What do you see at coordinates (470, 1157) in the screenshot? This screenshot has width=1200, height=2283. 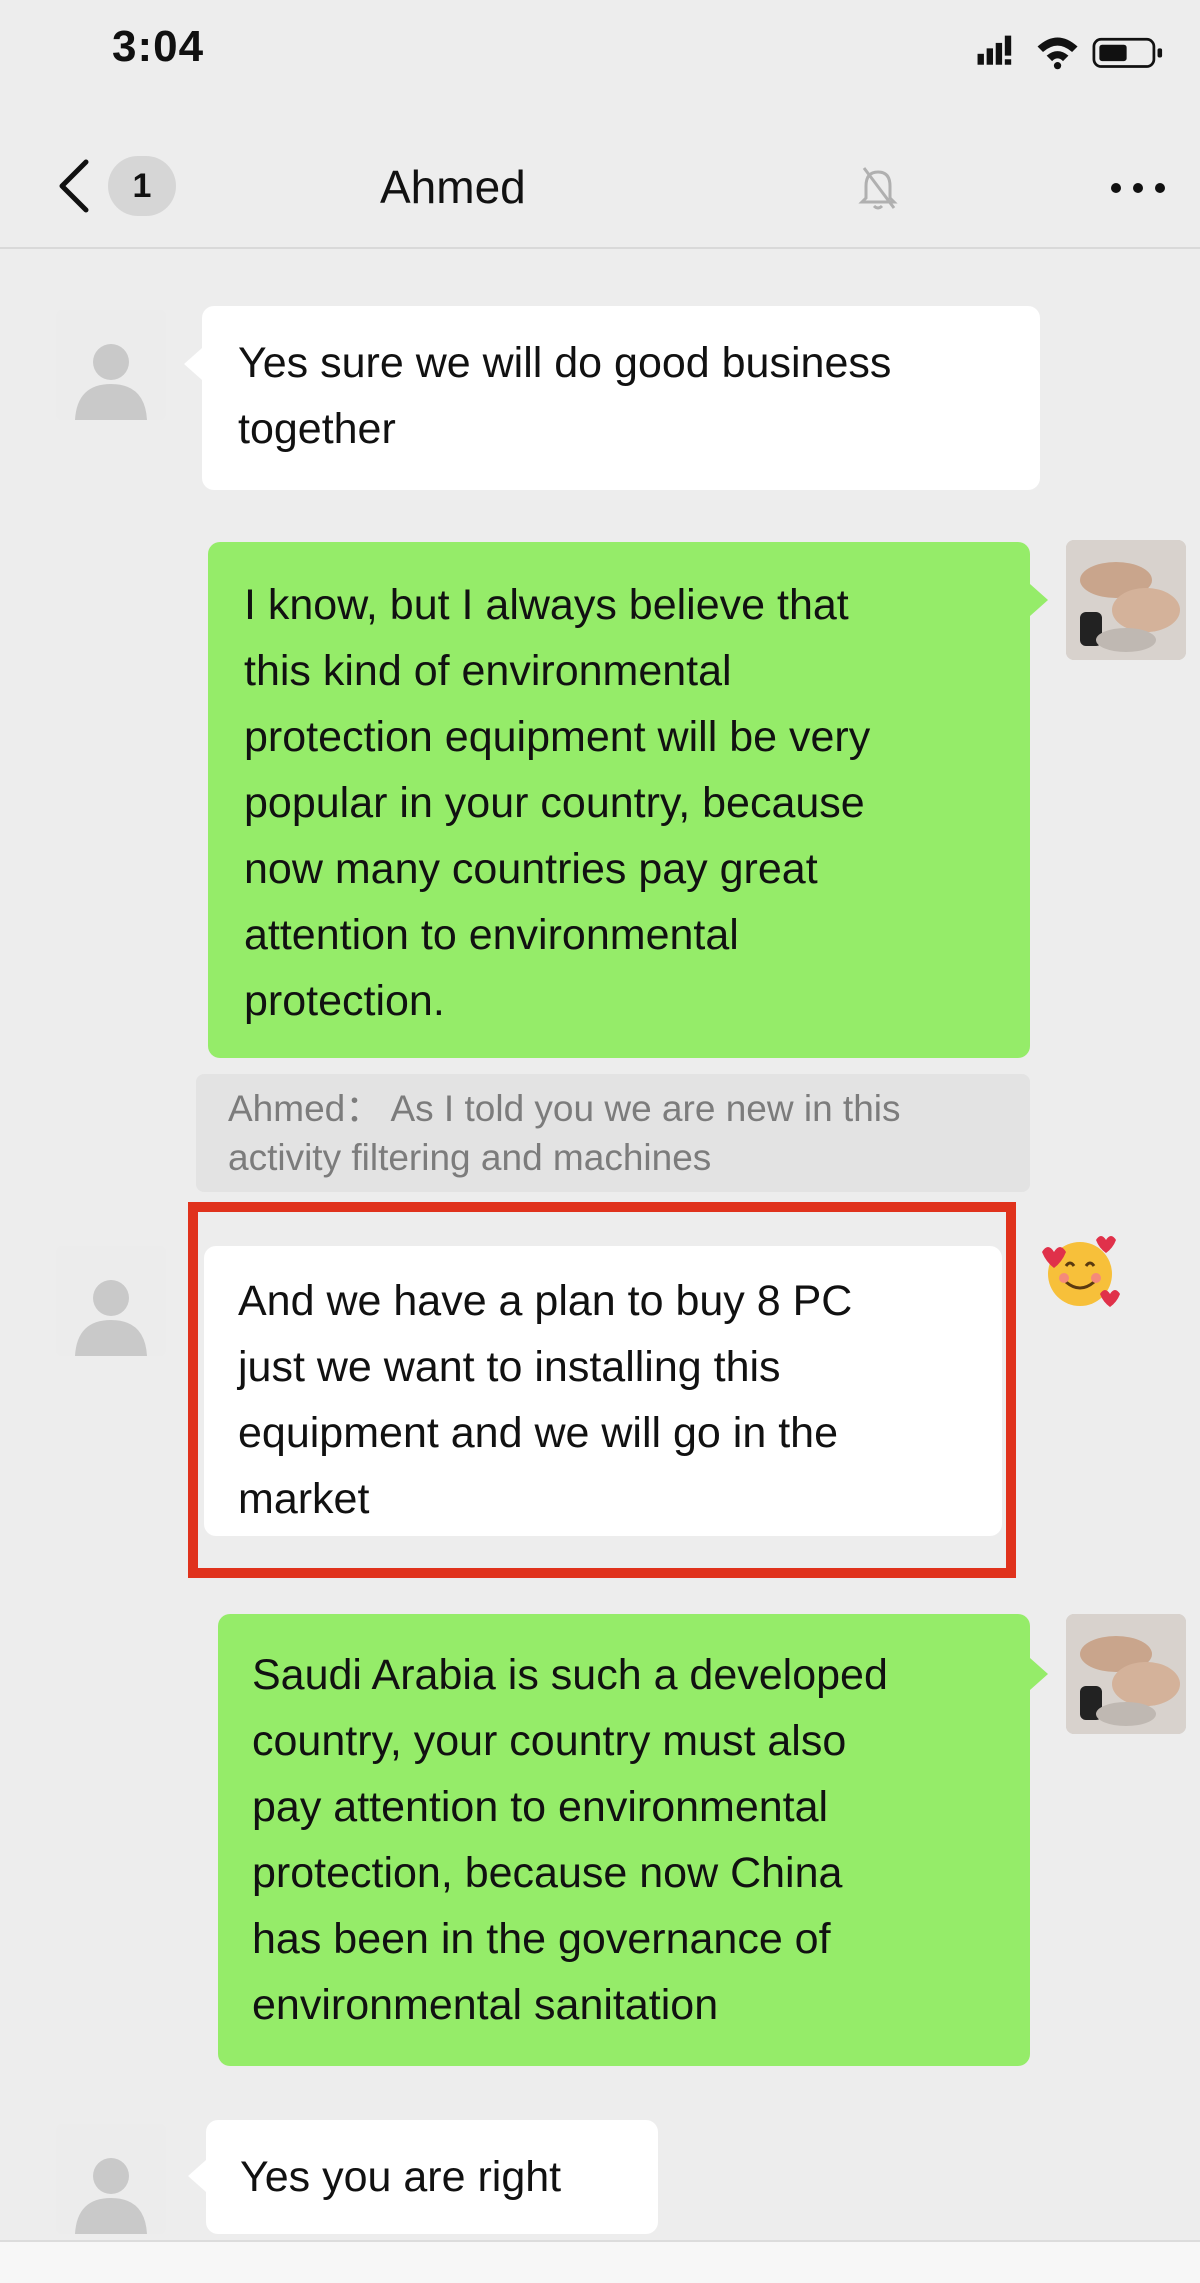 I see `quote-line: activity filtering and machines` at bounding box center [470, 1157].